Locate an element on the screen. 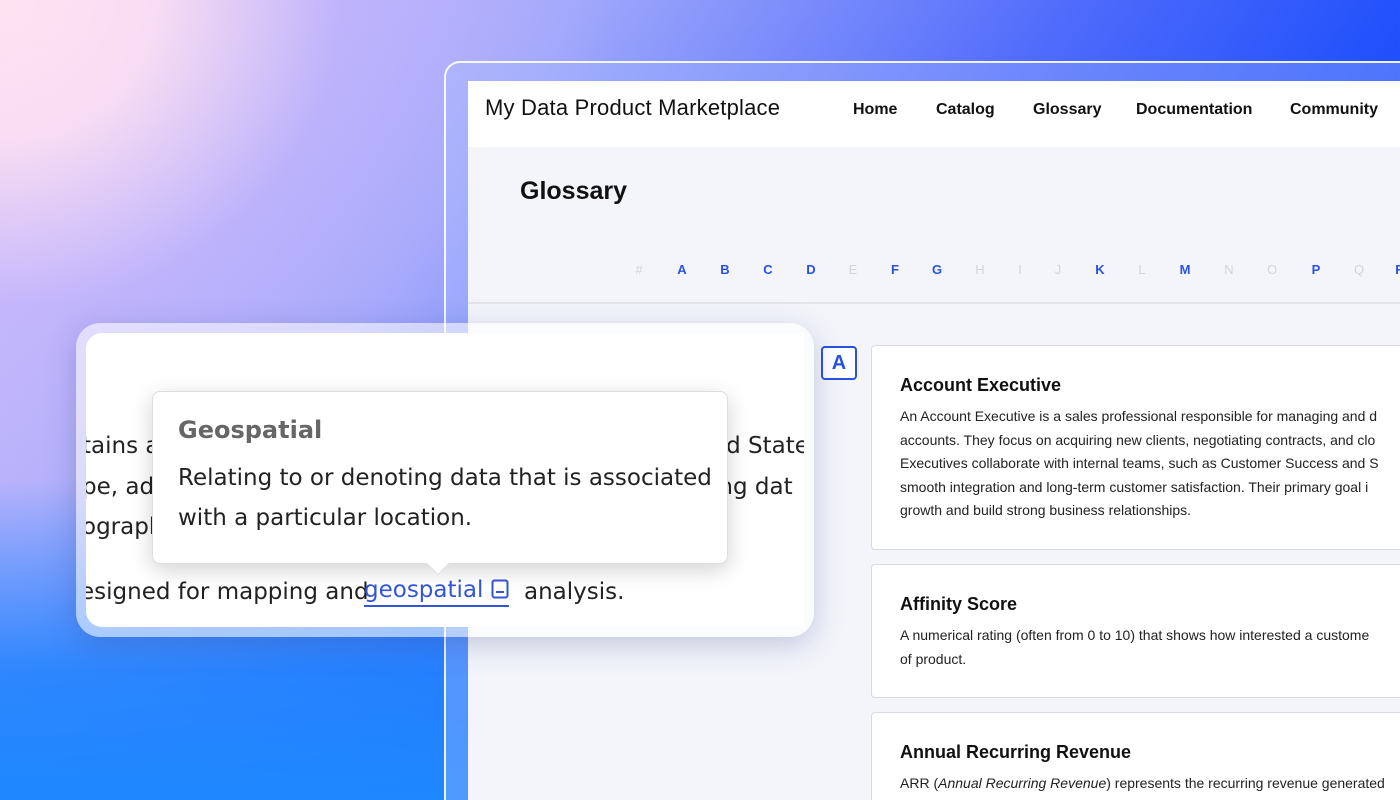  alpha-filter-q: Q is located at coordinates (1359, 269).